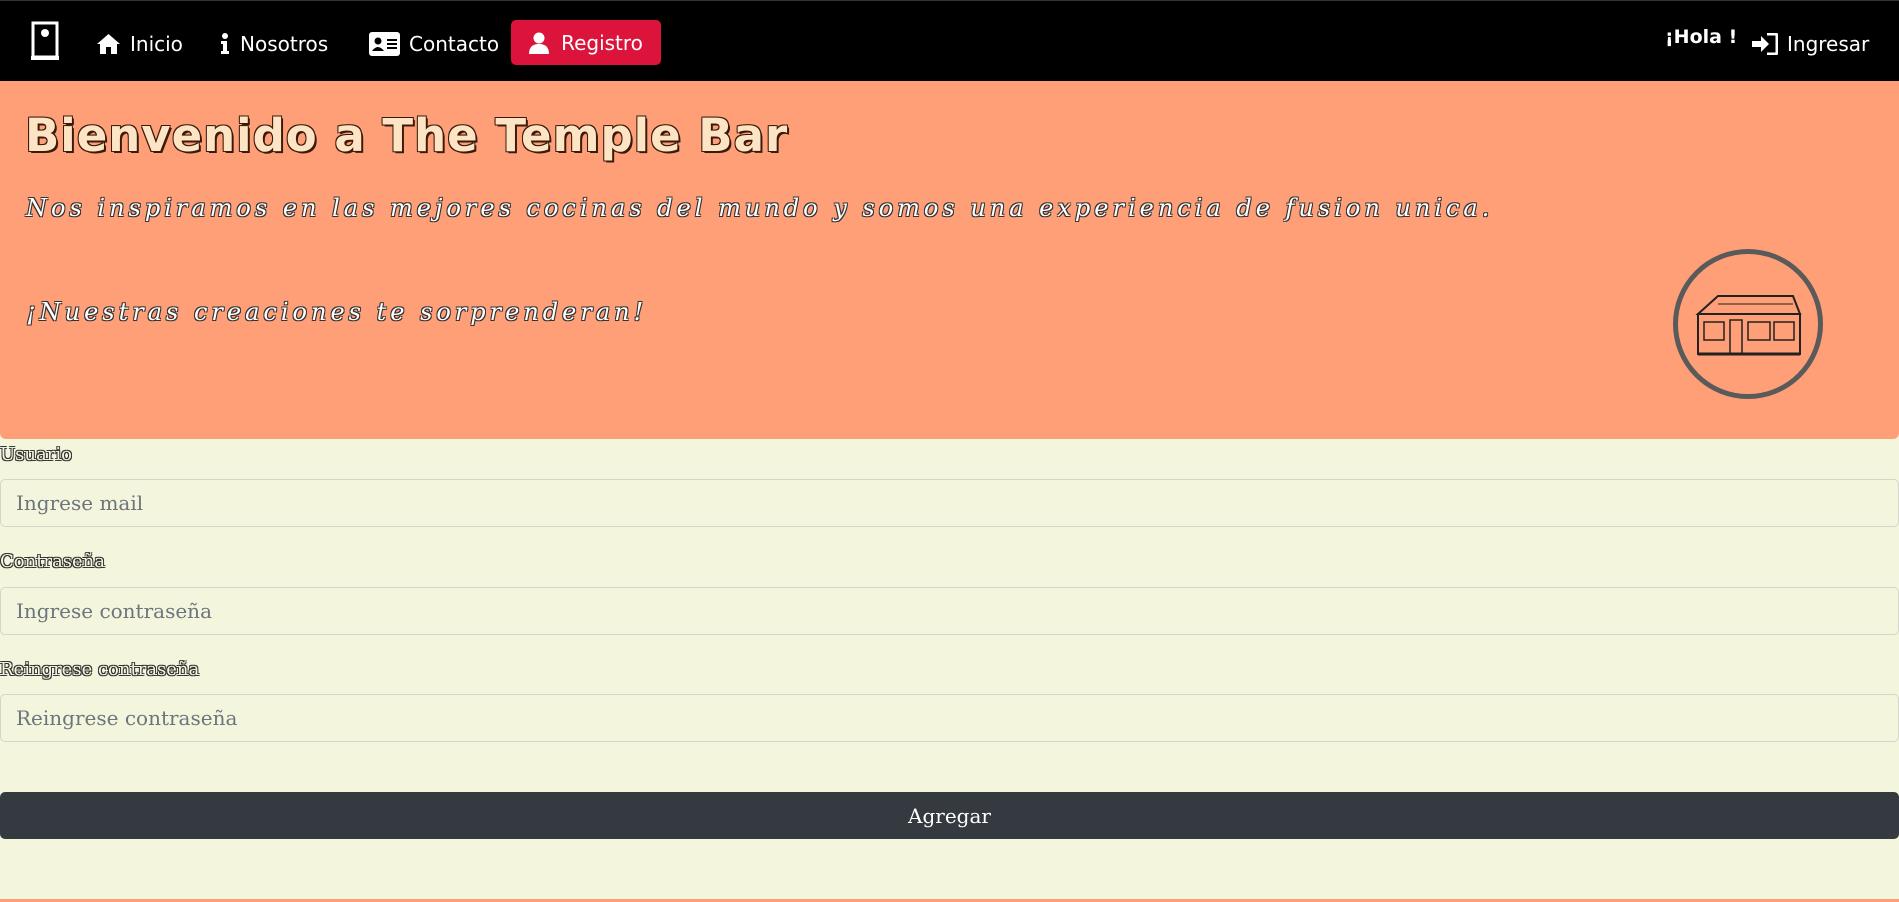 Image resolution: width=1899 pixels, height=902 pixels. What do you see at coordinates (52, 561) in the screenshot?
I see `password-label: Contraseña` at bounding box center [52, 561].